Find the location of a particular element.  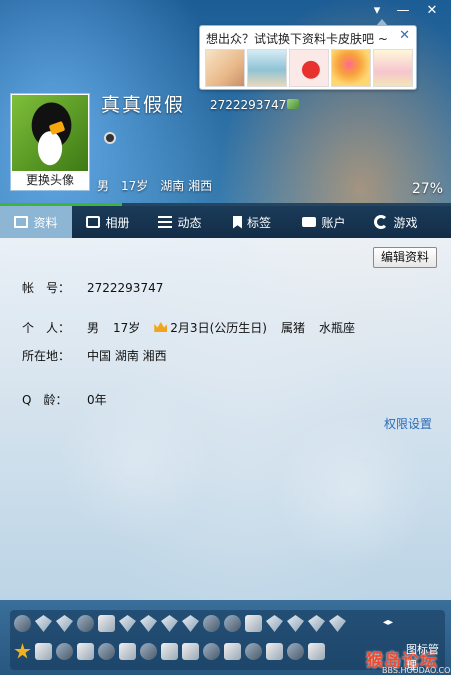

chat-icon is located at coordinates (64, 651).